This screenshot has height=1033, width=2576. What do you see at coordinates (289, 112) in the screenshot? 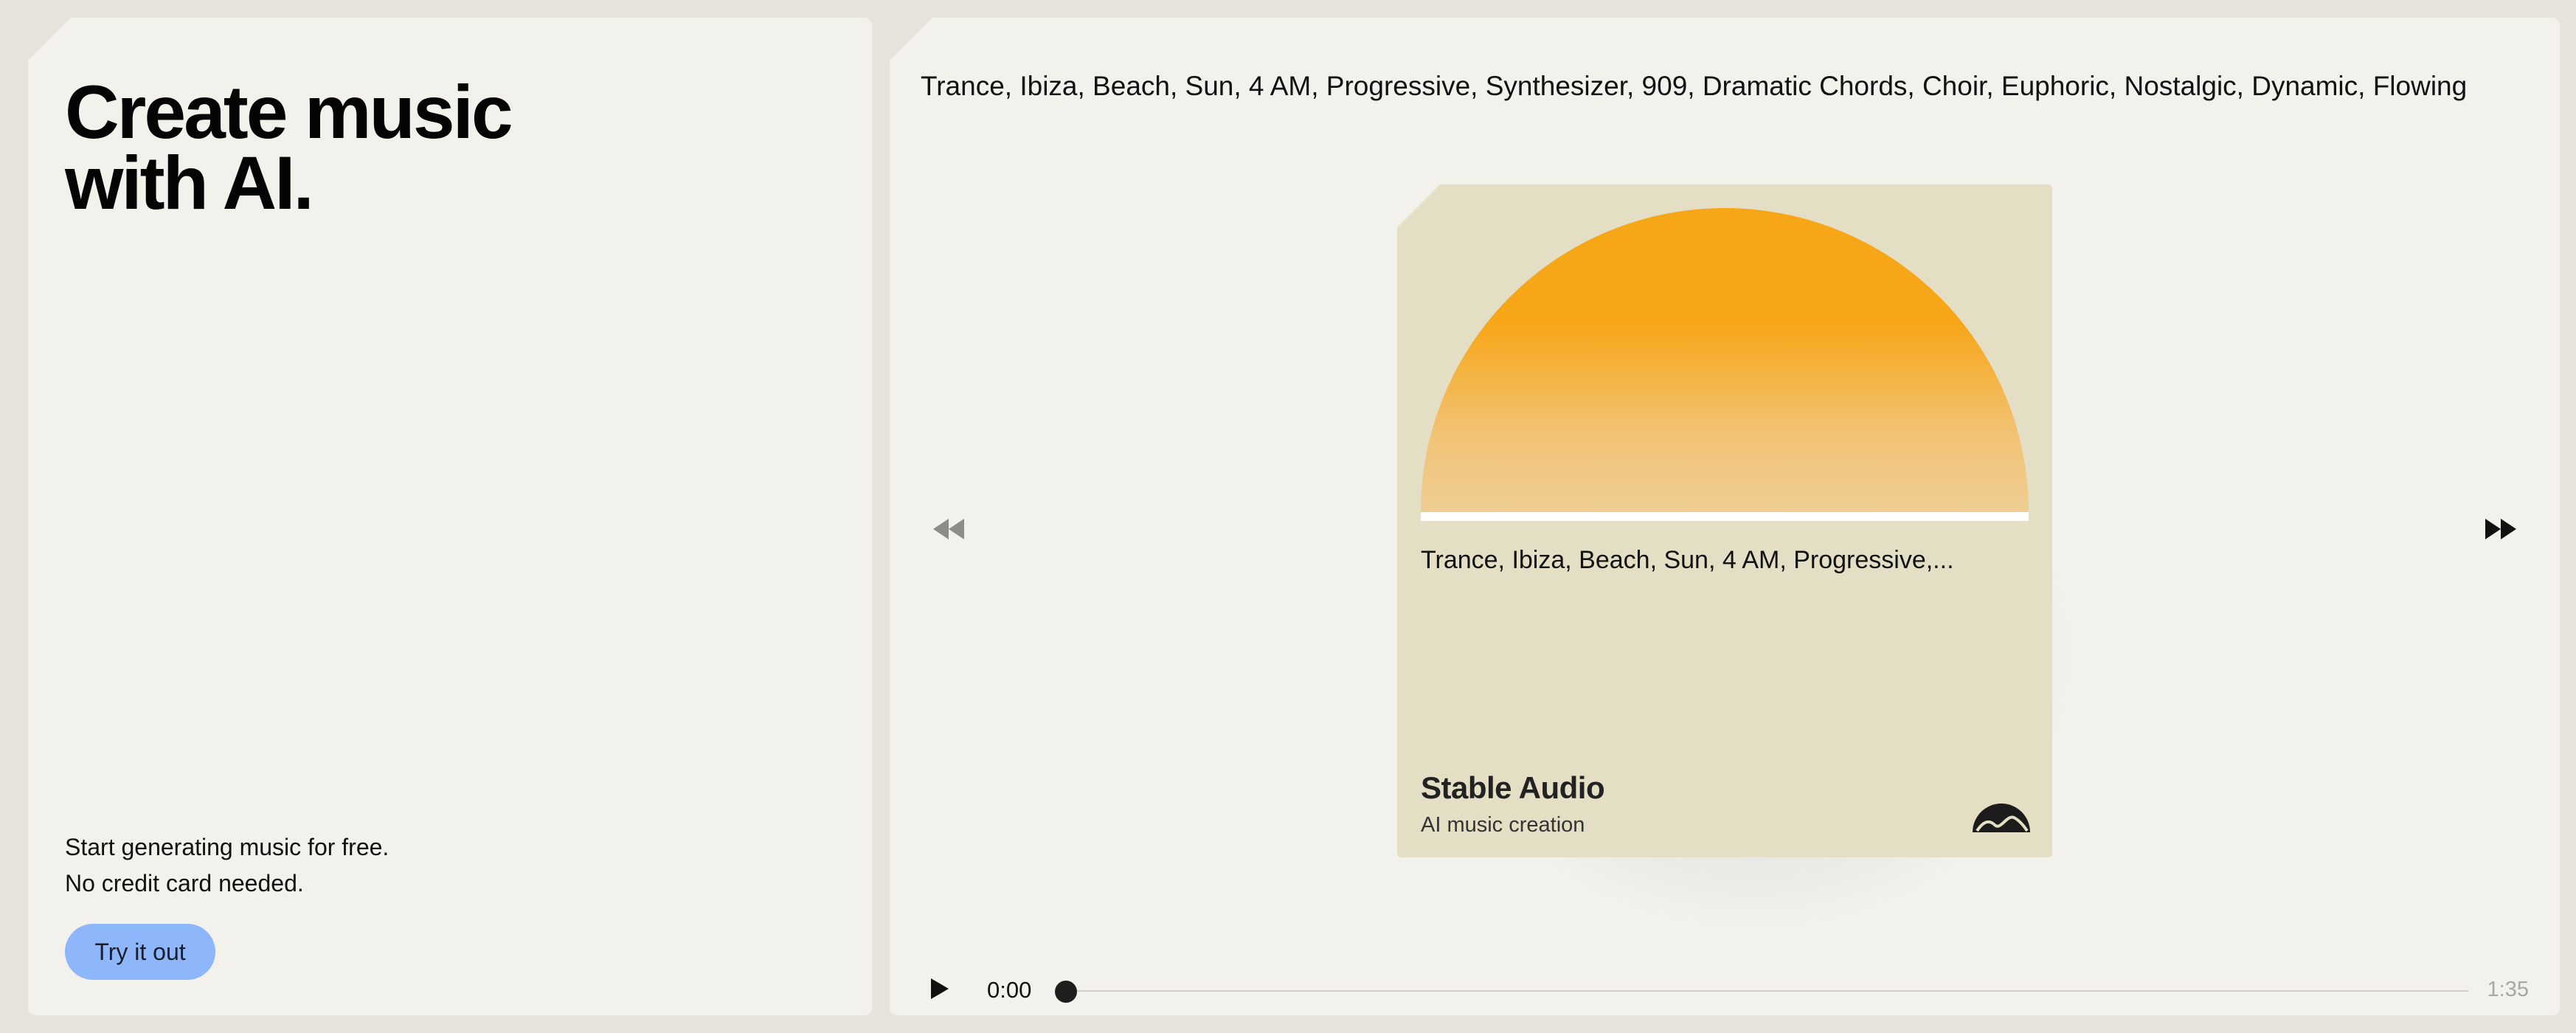
I see `headline-line-1: Create music` at bounding box center [289, 112].